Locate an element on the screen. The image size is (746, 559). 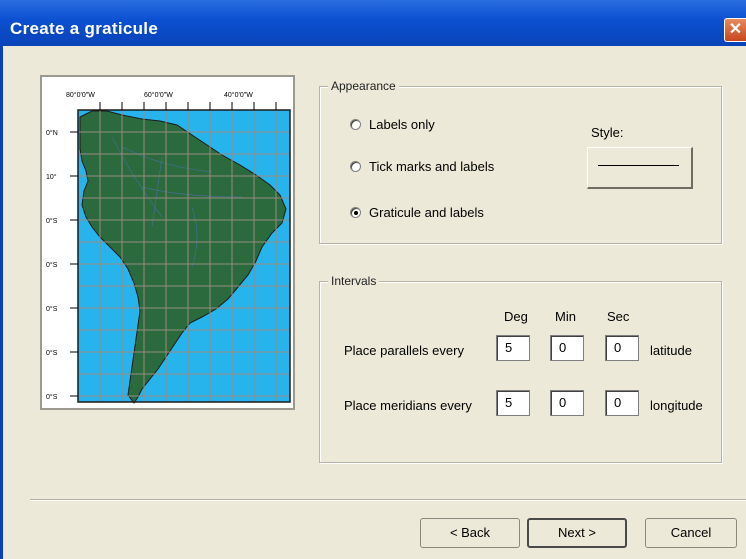
intervals-legend: Intervals is located at coordinates (354, 281).